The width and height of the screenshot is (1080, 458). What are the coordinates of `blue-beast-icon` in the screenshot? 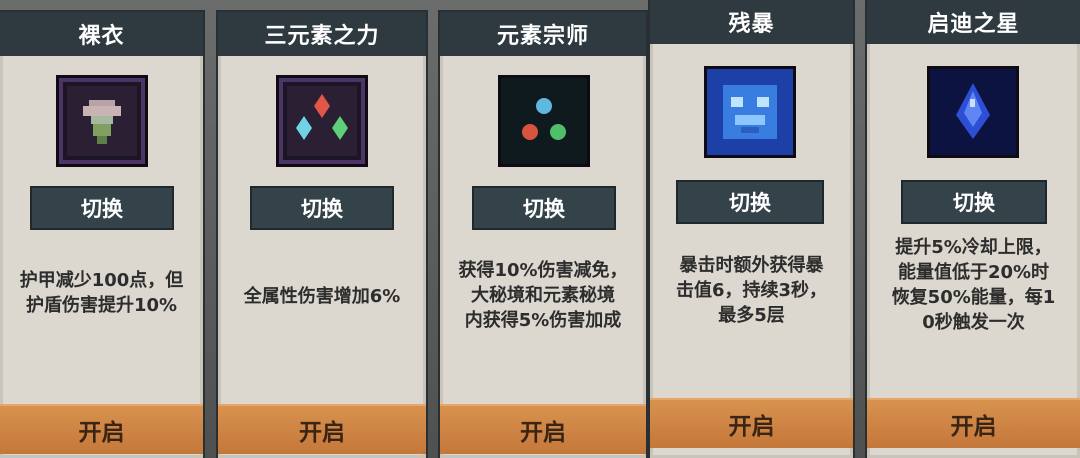 It's located at (750, 112).